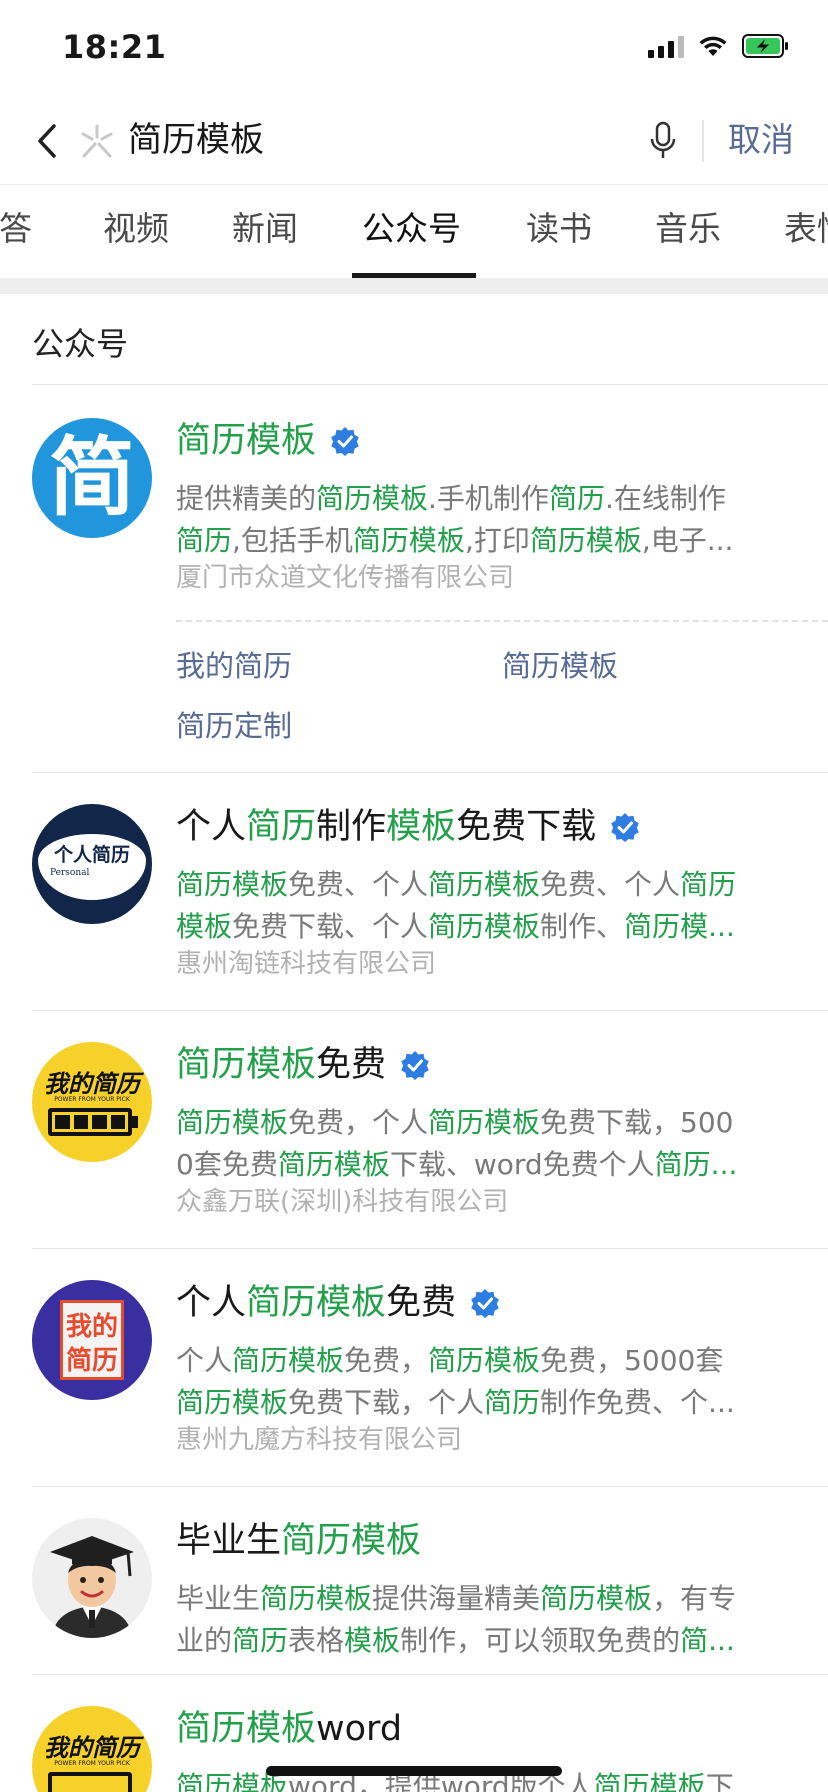 Image resolution: width=828 pixels, height=1792 pixels. What do you see at coordinates (234, 666) in the screenshot?
I see `menu-link-my-resume: 我的简历` at bounding box center [234, 666].